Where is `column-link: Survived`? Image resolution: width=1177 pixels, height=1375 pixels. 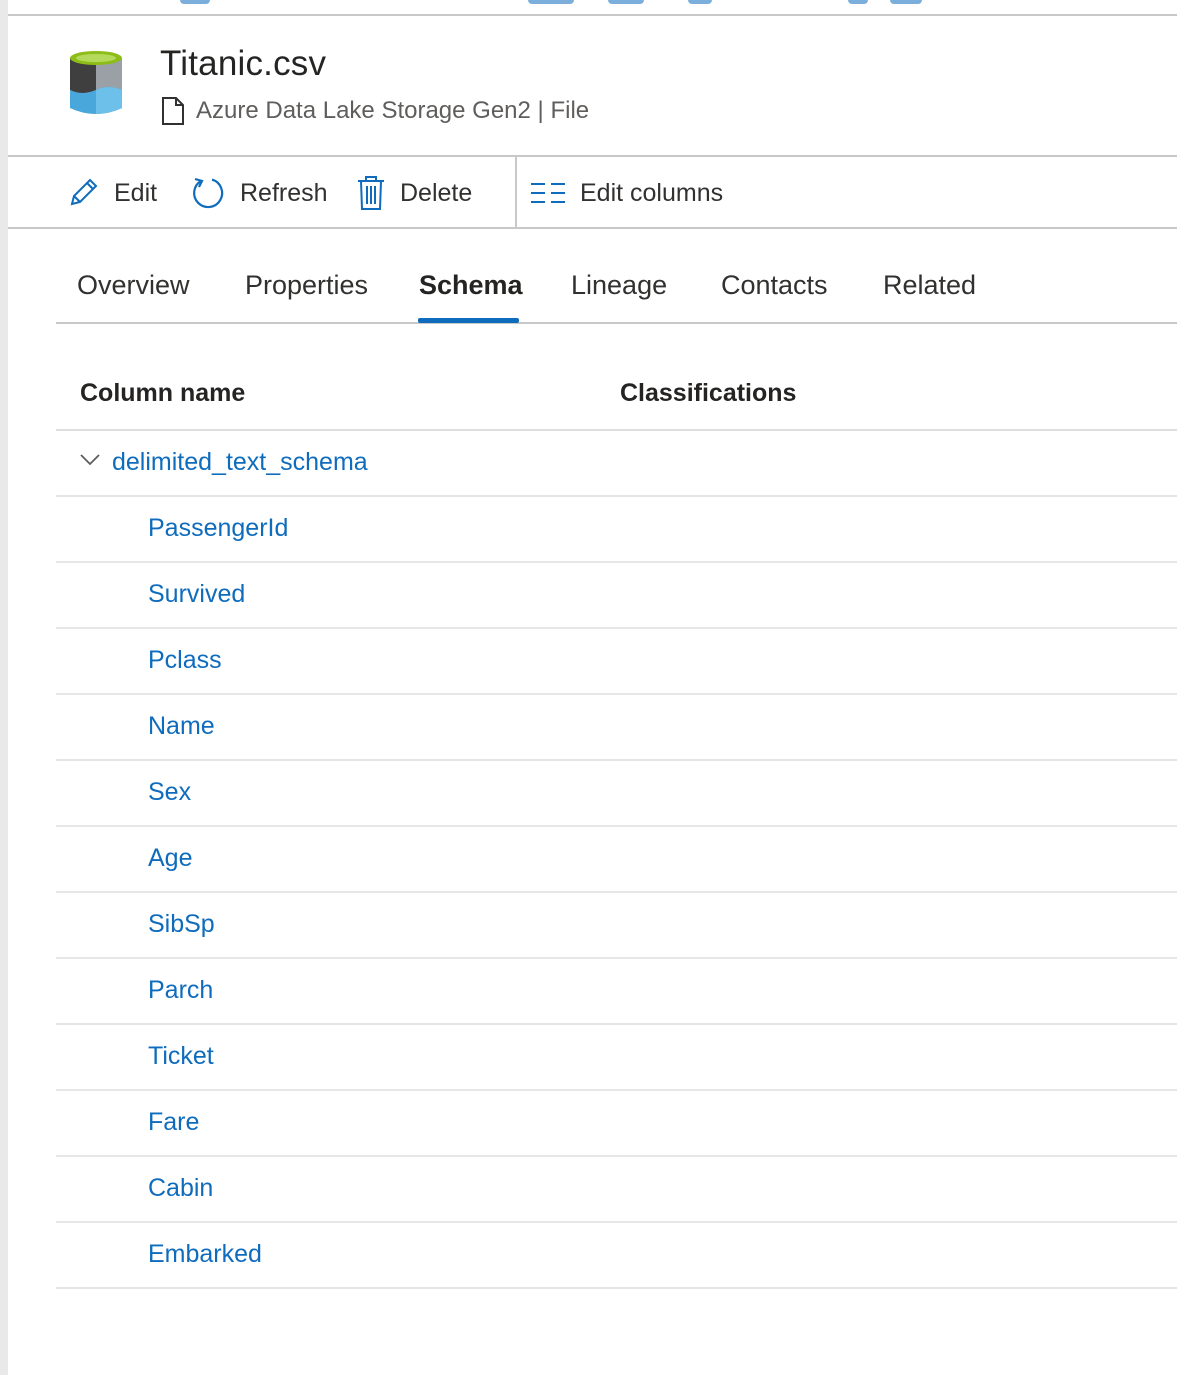 column-link: Survived is located at coordinates (196, 594).